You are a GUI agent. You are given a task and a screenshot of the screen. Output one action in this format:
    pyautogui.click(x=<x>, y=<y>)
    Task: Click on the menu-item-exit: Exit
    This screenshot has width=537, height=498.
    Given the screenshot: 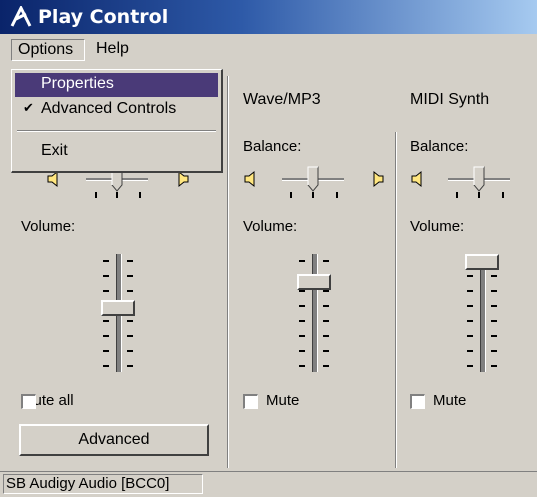 What is the action you would take?
    pyautogui.click(x=116, y=152)
    